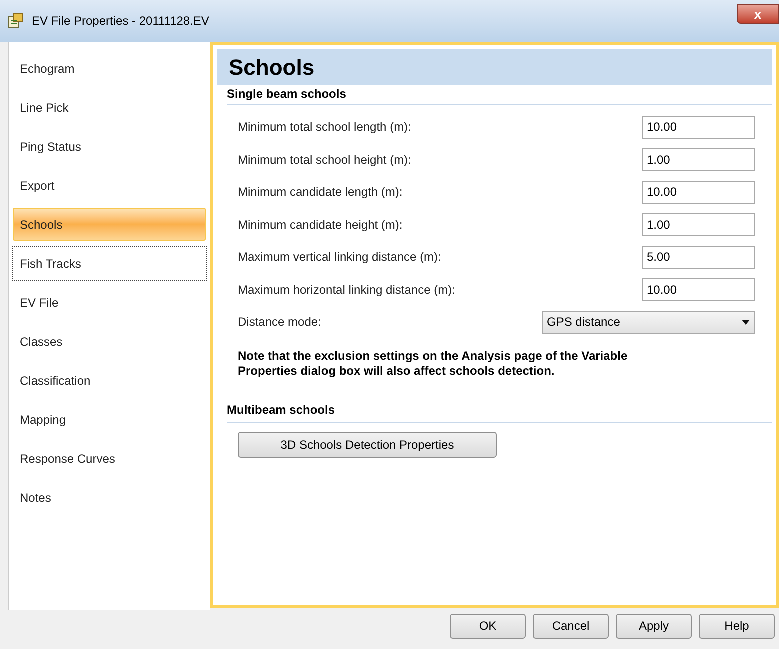  What do you see at coordinates (109, 419) in the screenshot?
I see `sidebar-item: Mapping` at bounding box center [109, 419].